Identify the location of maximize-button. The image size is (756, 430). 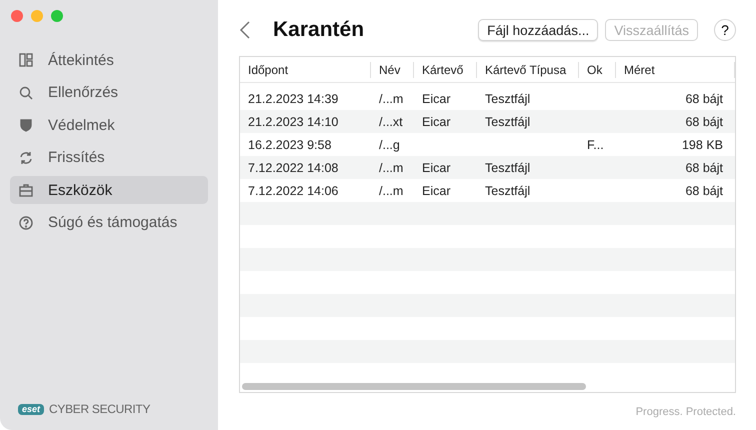
(57, 16).